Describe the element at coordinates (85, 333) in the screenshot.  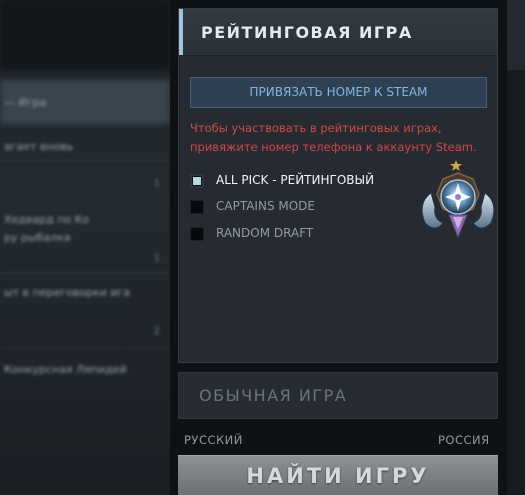
I see `background-list-item: 2` at that location.